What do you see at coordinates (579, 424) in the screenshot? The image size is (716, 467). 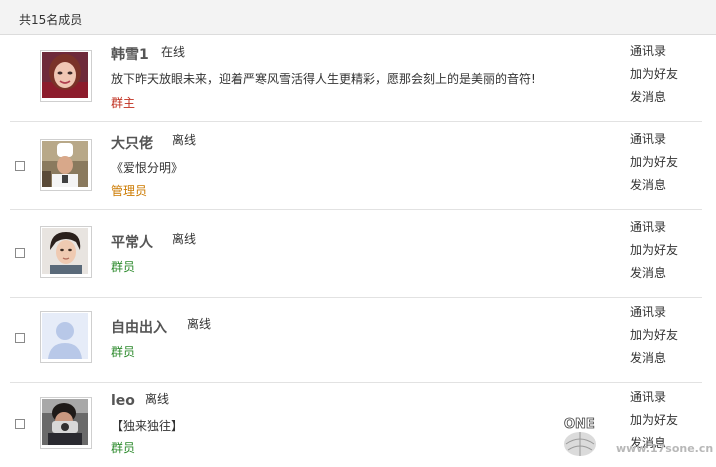 I see `watermark-logo-text: ONE` at bounding box center [579, 424].